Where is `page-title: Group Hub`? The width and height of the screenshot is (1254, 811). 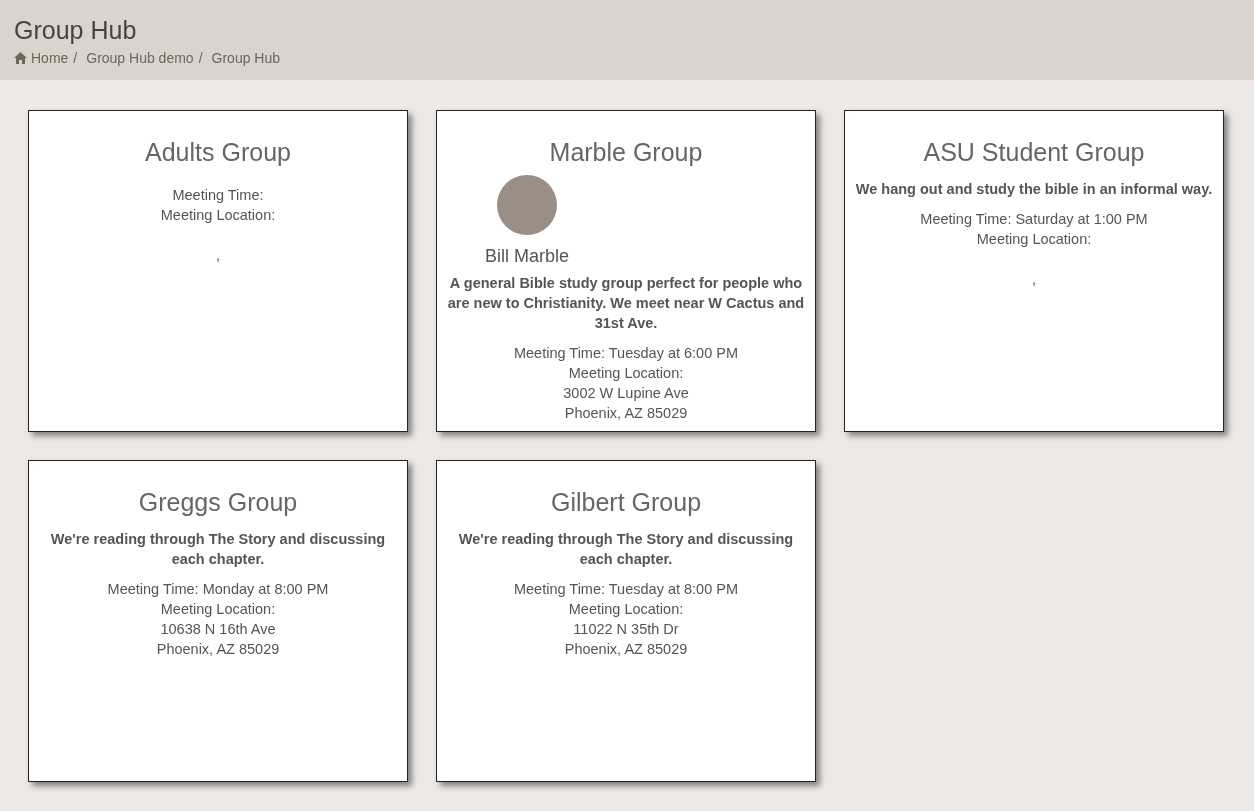 page-title: Group Hub is located at coordinates (75, 30).